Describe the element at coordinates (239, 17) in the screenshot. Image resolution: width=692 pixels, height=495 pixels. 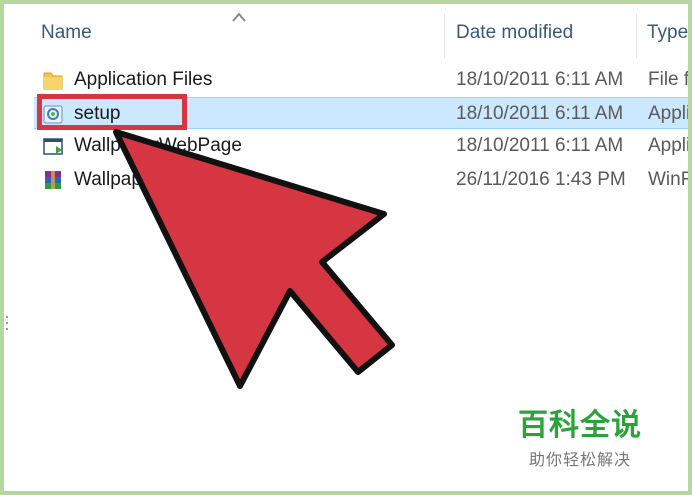
I see `sort-ascending-icon` at that location.